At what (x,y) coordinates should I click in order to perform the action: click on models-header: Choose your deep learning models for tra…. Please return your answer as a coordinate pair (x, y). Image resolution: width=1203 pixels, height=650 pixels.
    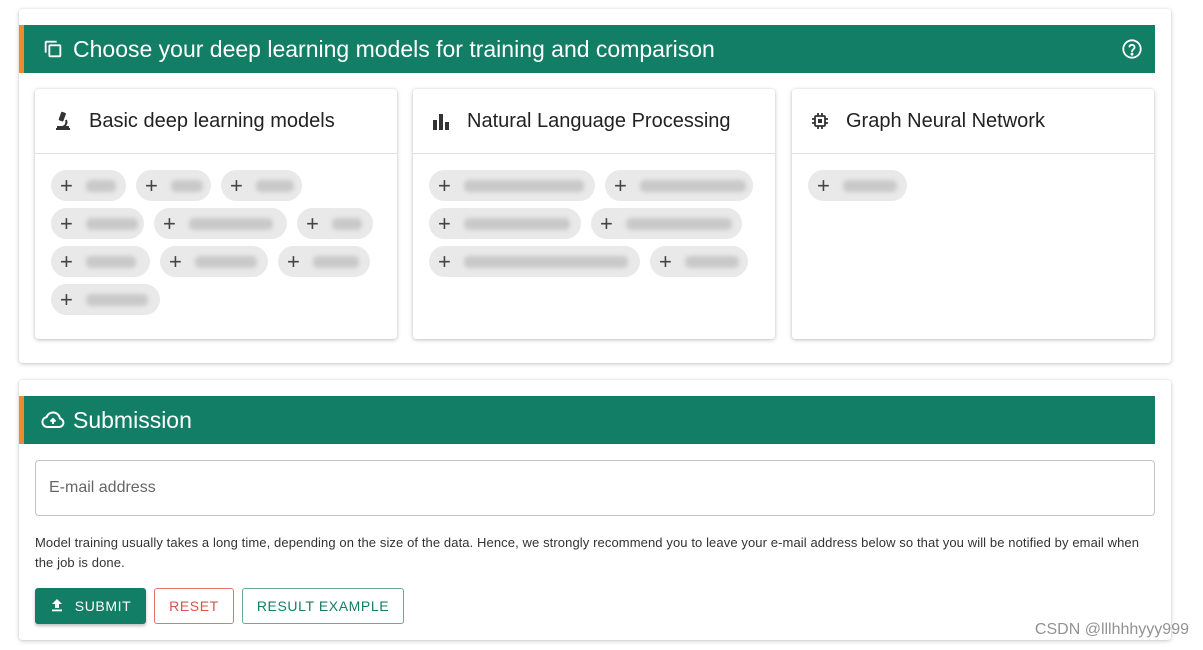
    Looking at the image, I should click on (587, 49).